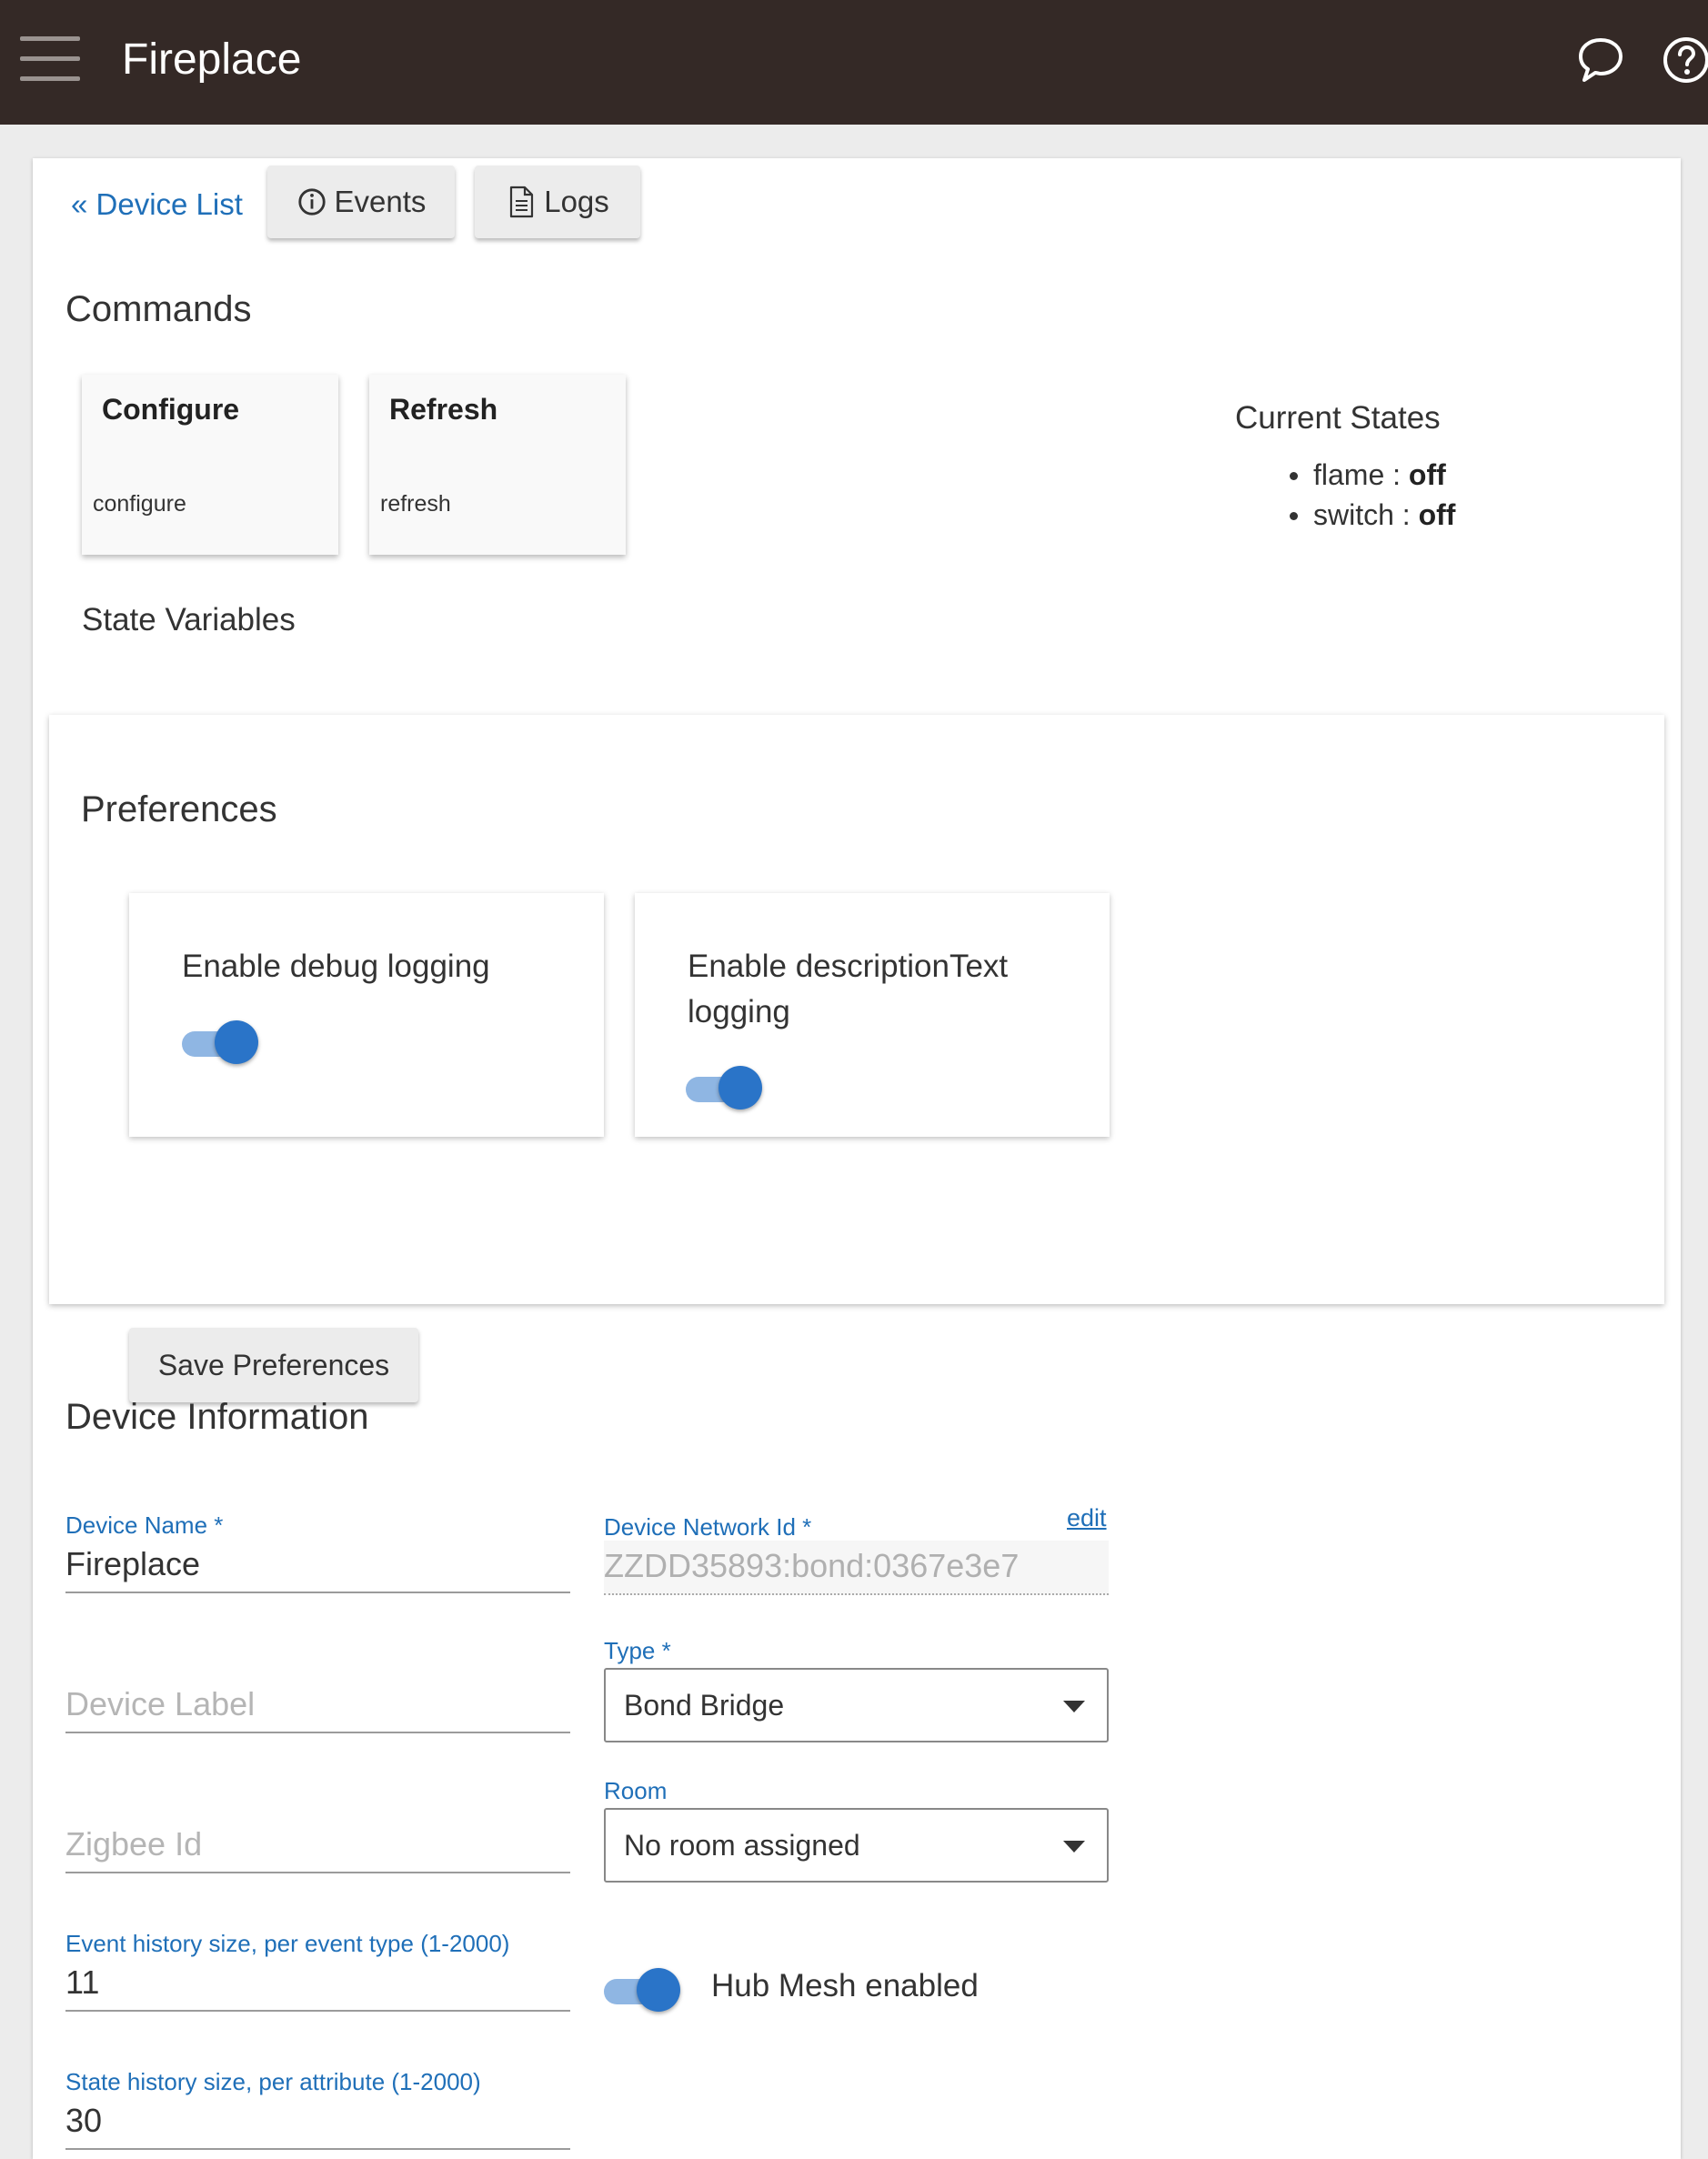 The height and width of the screenshot is (2159, 1708). What do you see at coordinates (311, 202) in the screenshot?
I see `info-circle-icon` at bounding box center [311, 202].